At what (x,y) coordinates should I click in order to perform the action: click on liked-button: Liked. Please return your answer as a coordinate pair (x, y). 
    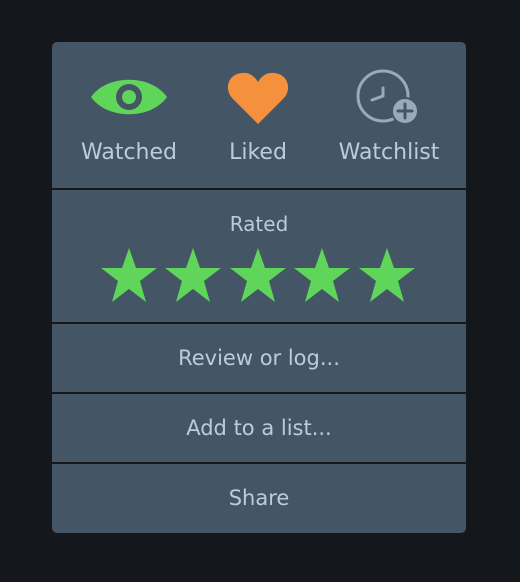
    Looking at the image, I should click on (258, 115).